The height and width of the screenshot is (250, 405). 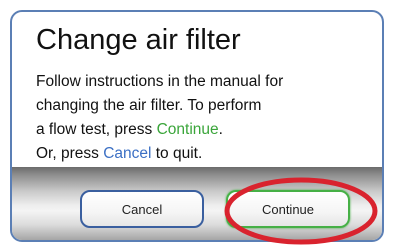 I want to click on message-line-4: Or, press Cancel to quit., so click(x=201, y=154).